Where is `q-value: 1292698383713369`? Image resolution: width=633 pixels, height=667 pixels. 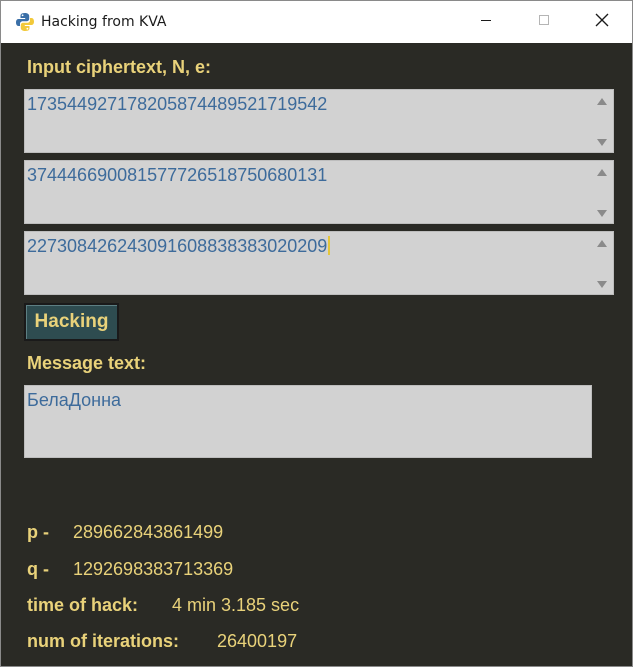 q-value: 1292698383713369 is located at coordinates (153, 569).